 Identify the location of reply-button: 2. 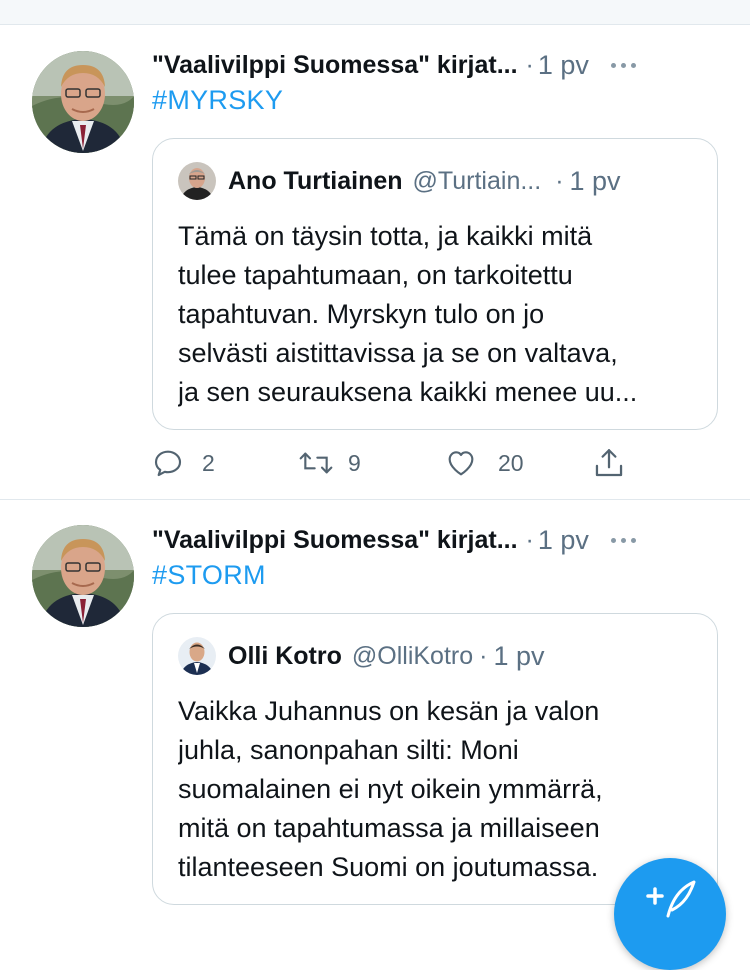
(183, 463).